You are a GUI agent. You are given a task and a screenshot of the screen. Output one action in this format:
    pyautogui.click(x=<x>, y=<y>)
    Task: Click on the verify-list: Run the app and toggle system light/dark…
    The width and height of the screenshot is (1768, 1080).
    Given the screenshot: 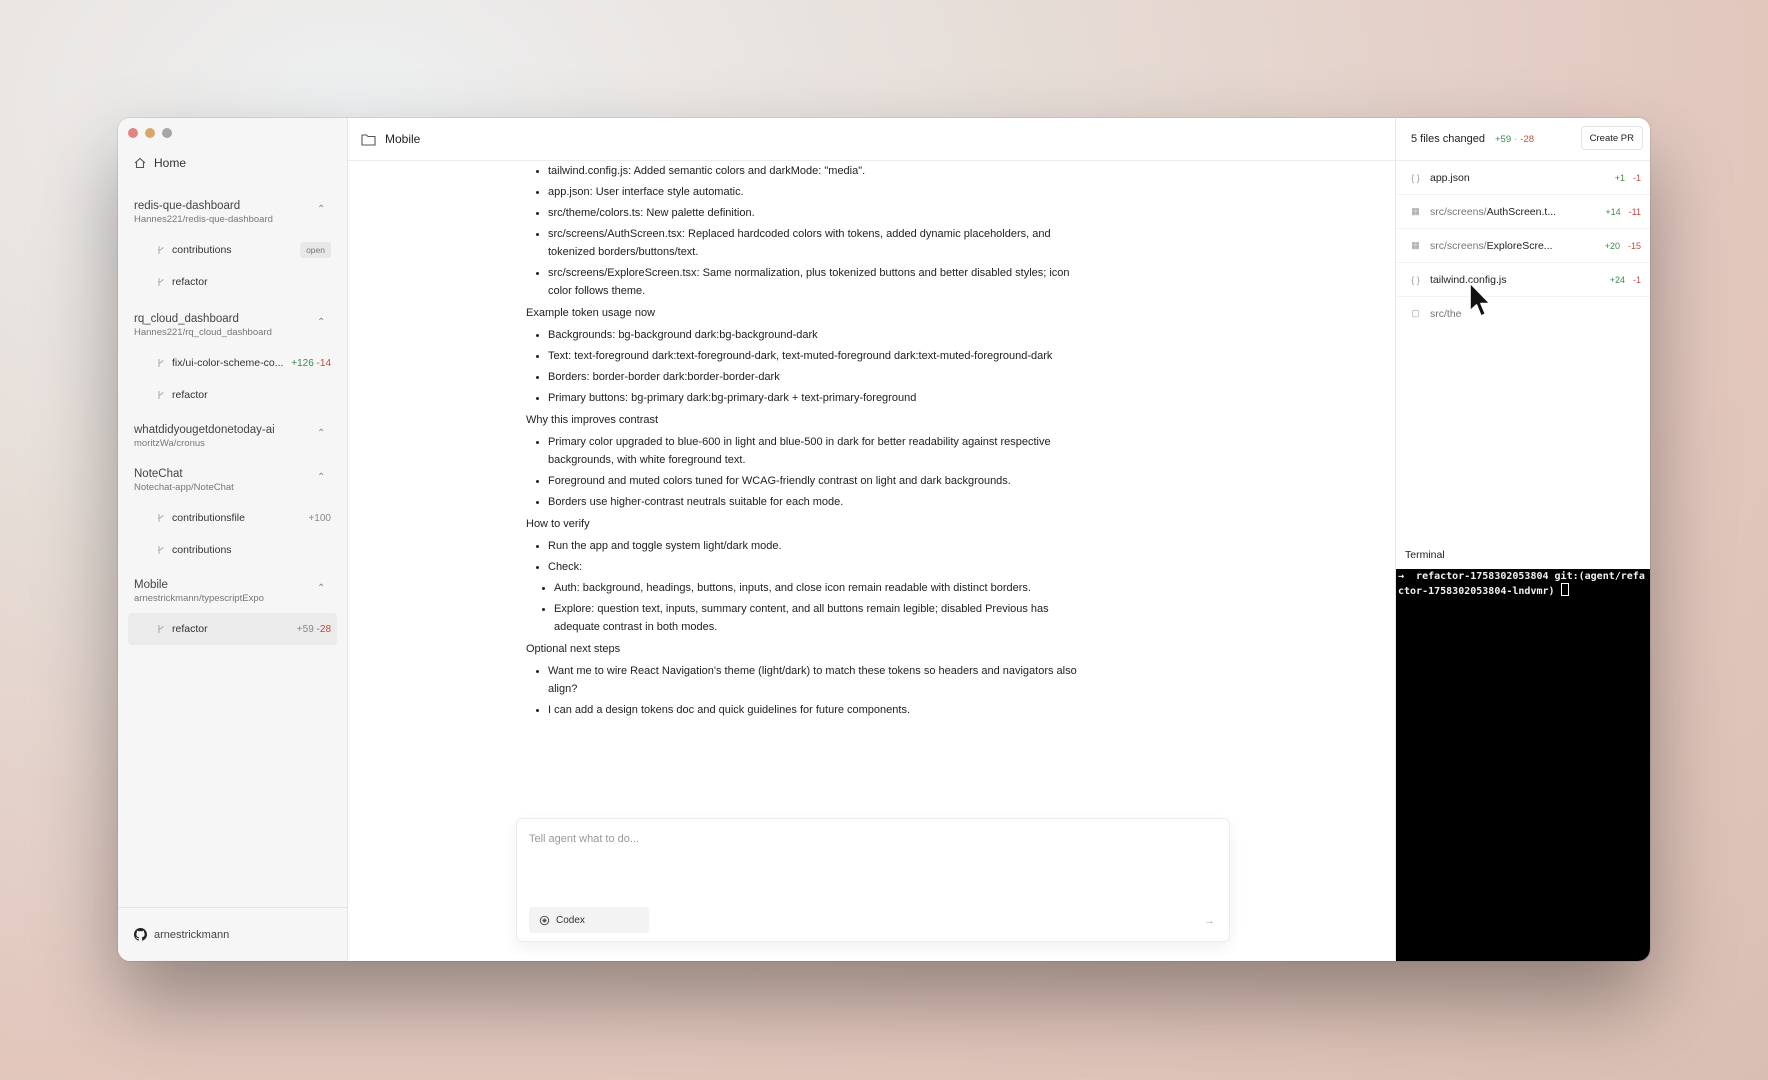 What is the action you would take?
    pyautogui.click(x=806, y=556)
    